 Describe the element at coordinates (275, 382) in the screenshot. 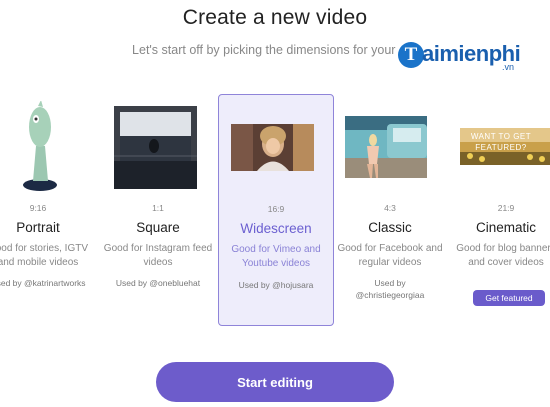

I see `start-editing-button: Start editing` at that location.